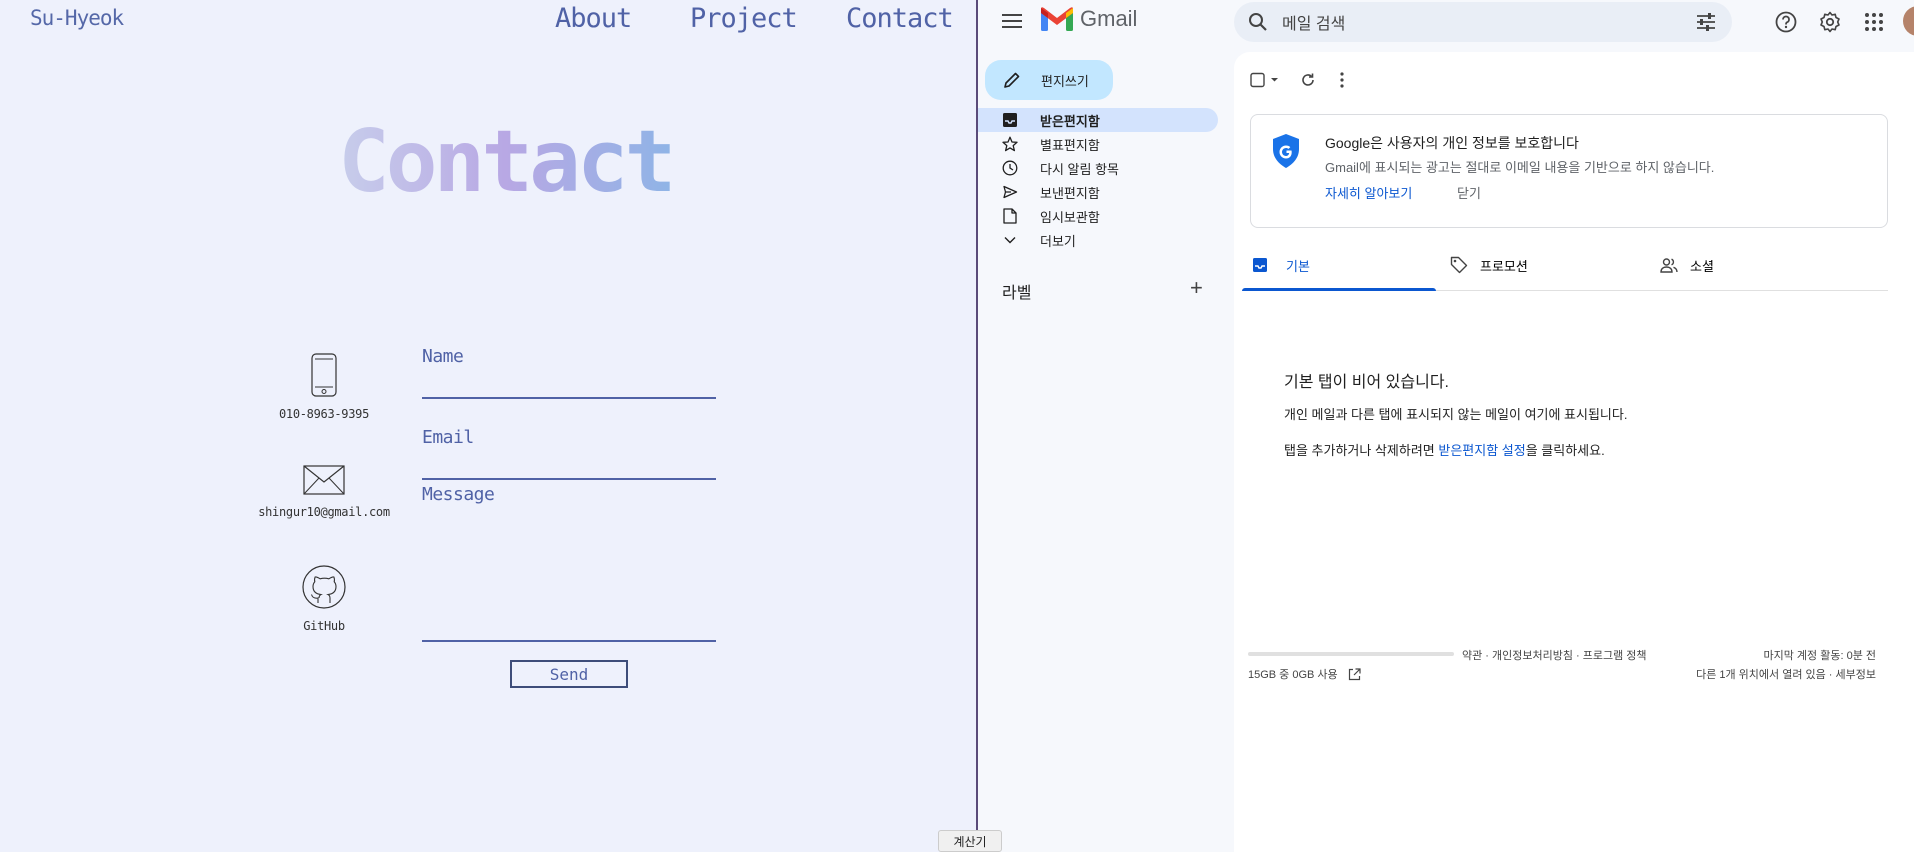 Image resolution: width=1914 pixels, height=852 pixels. Describe the element at coordinates (324, 414) in the screenshot. I see `phone-number: 010-8963-9395` at that location.